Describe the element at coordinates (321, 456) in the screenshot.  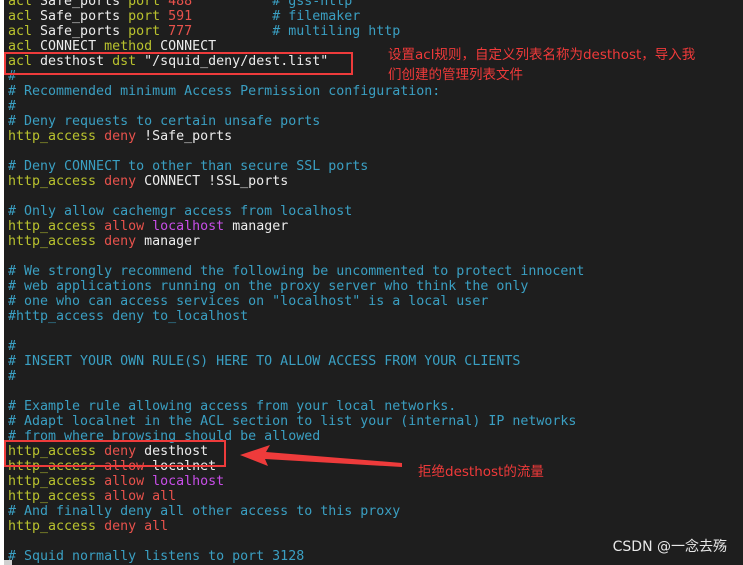
I see `arrow-icon` at that location.